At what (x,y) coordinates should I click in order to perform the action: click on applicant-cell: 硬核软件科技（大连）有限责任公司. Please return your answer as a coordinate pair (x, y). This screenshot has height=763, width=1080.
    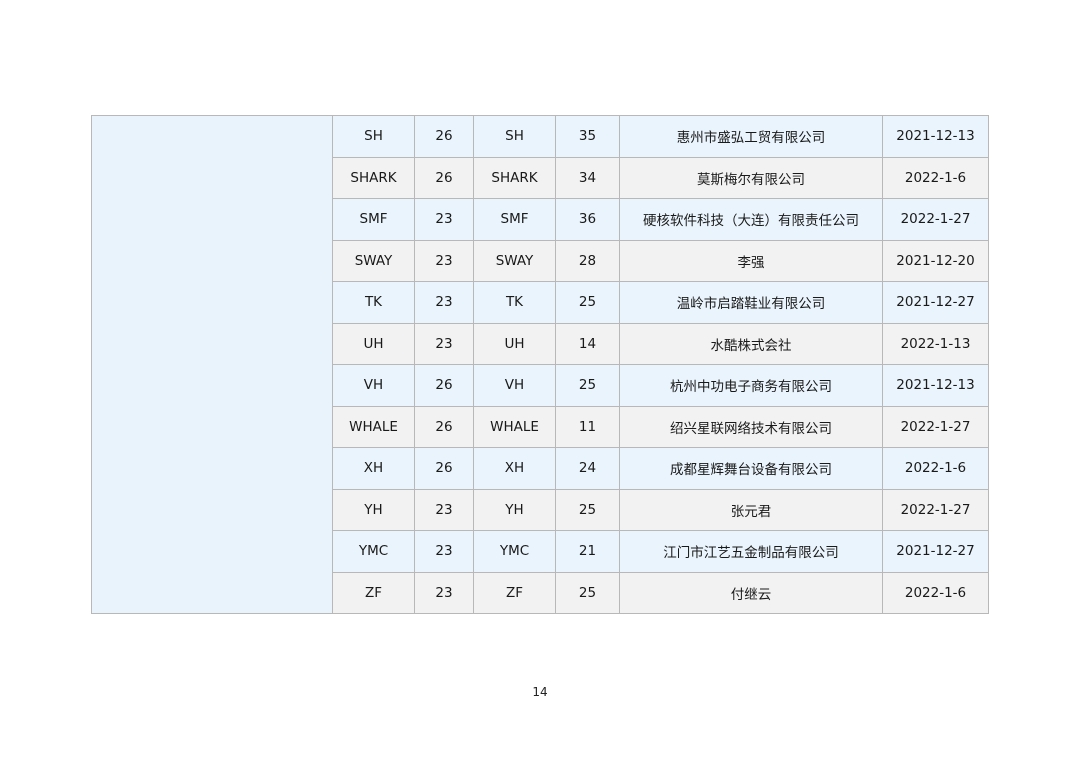
    Looking at the image, I should click on (751, 219).